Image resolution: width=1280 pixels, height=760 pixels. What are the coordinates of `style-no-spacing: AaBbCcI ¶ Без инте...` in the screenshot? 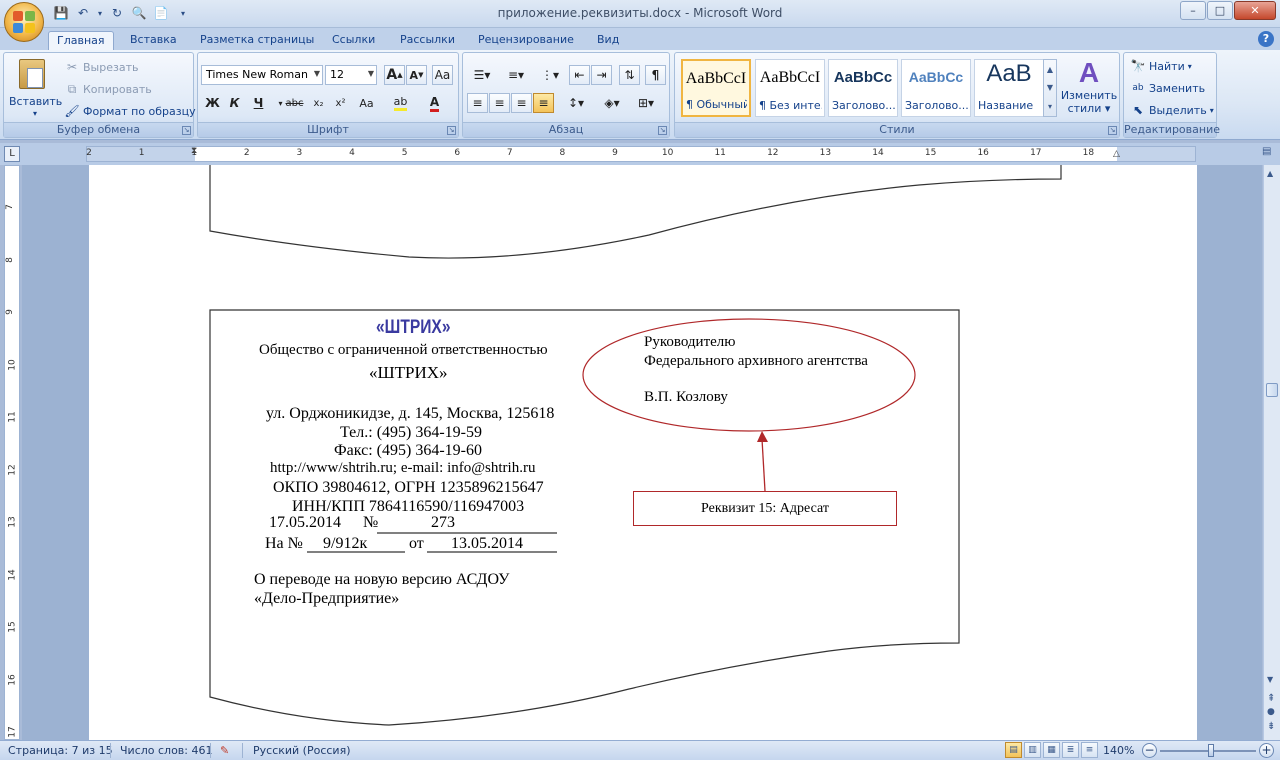 It's located at (790, 88).